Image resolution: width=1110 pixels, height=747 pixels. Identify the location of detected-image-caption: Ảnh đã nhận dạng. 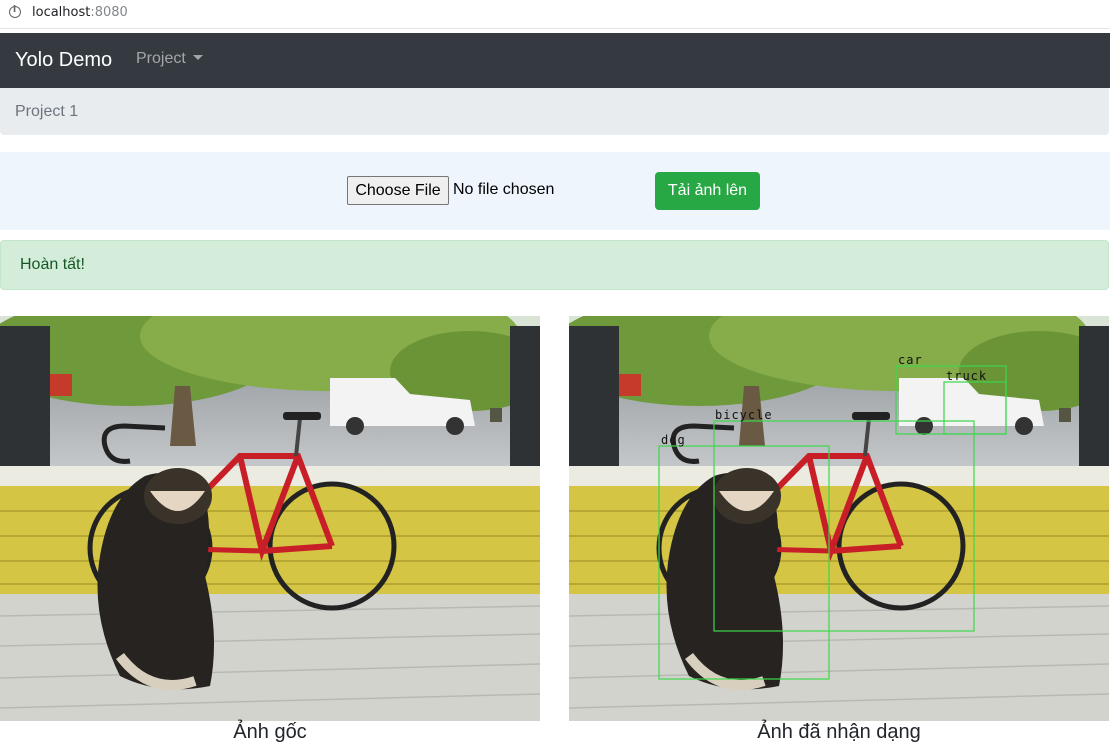
(839, 732).